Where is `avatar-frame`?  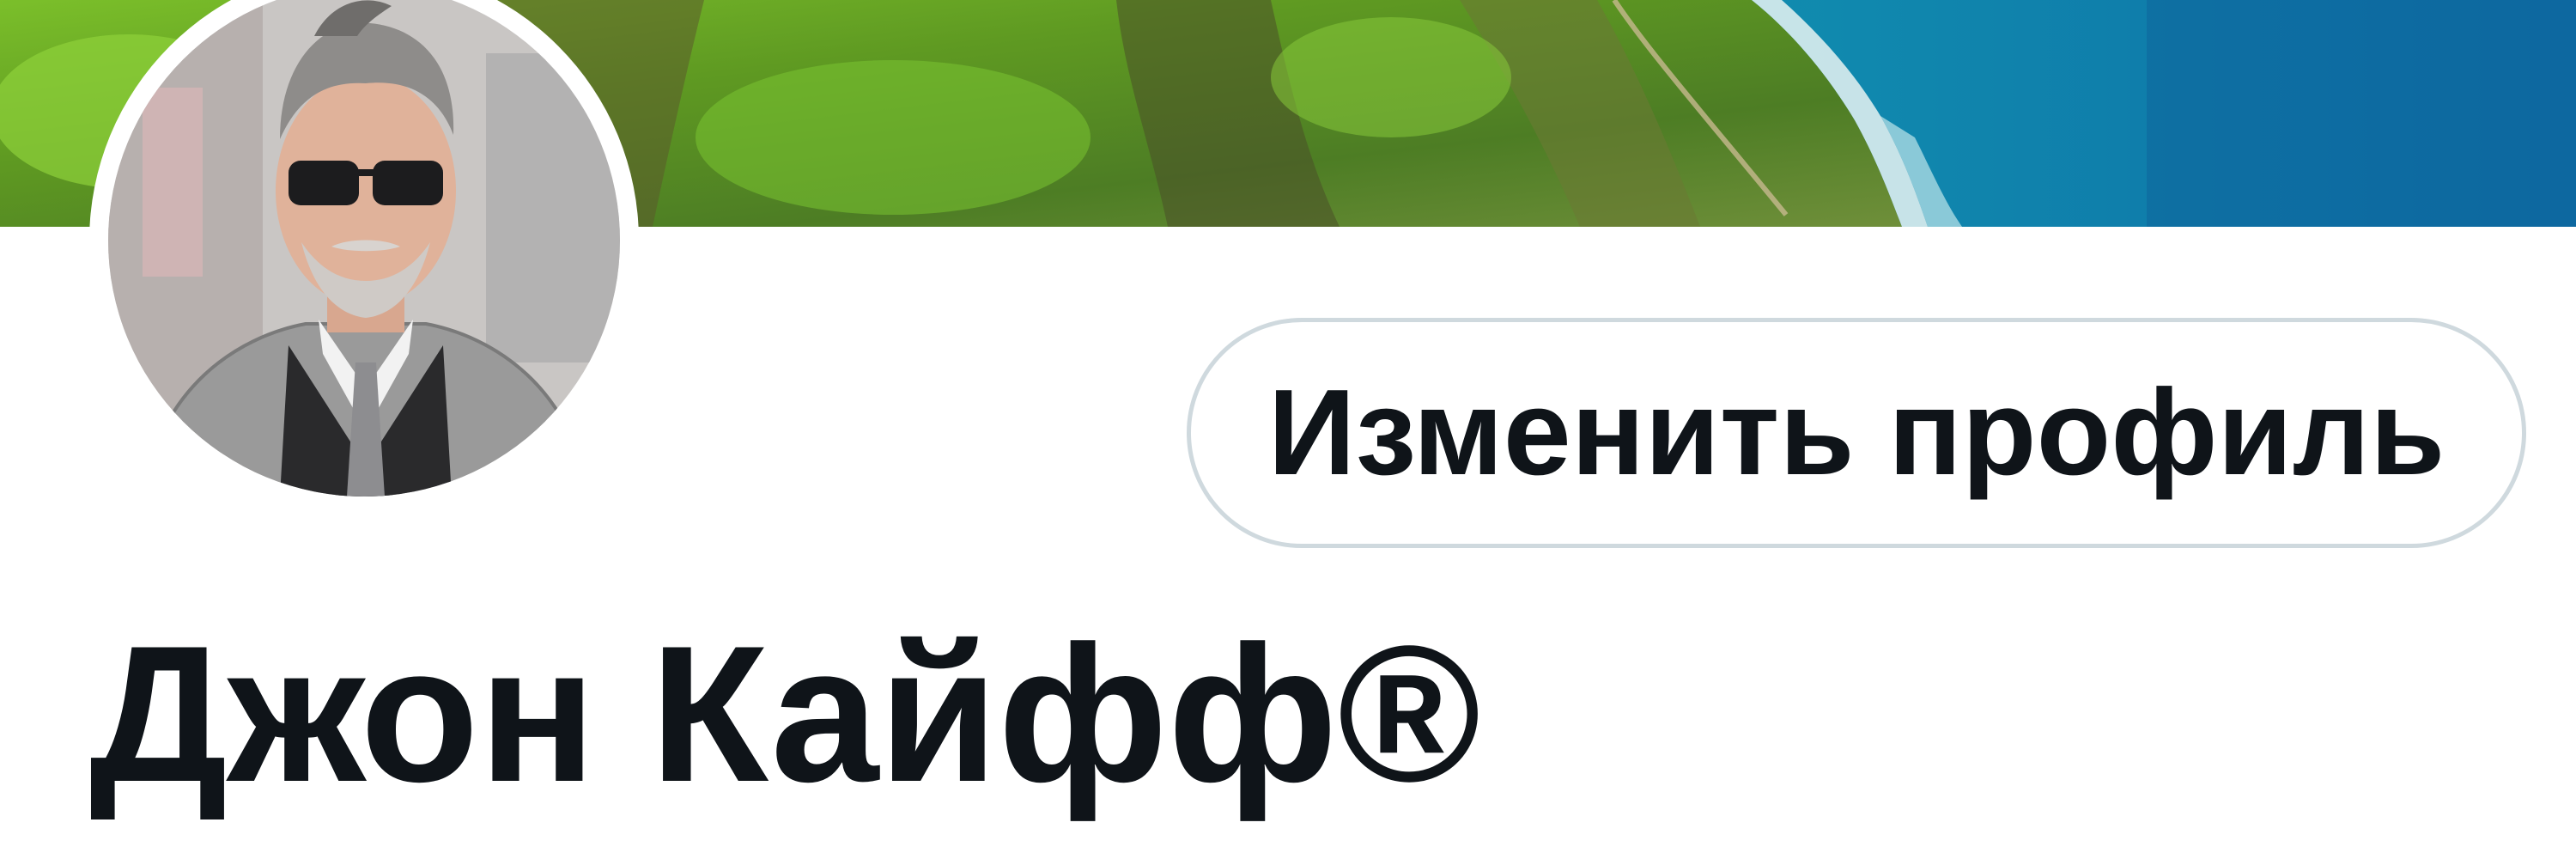
avatar-frame is located at coordinates (364, 257).